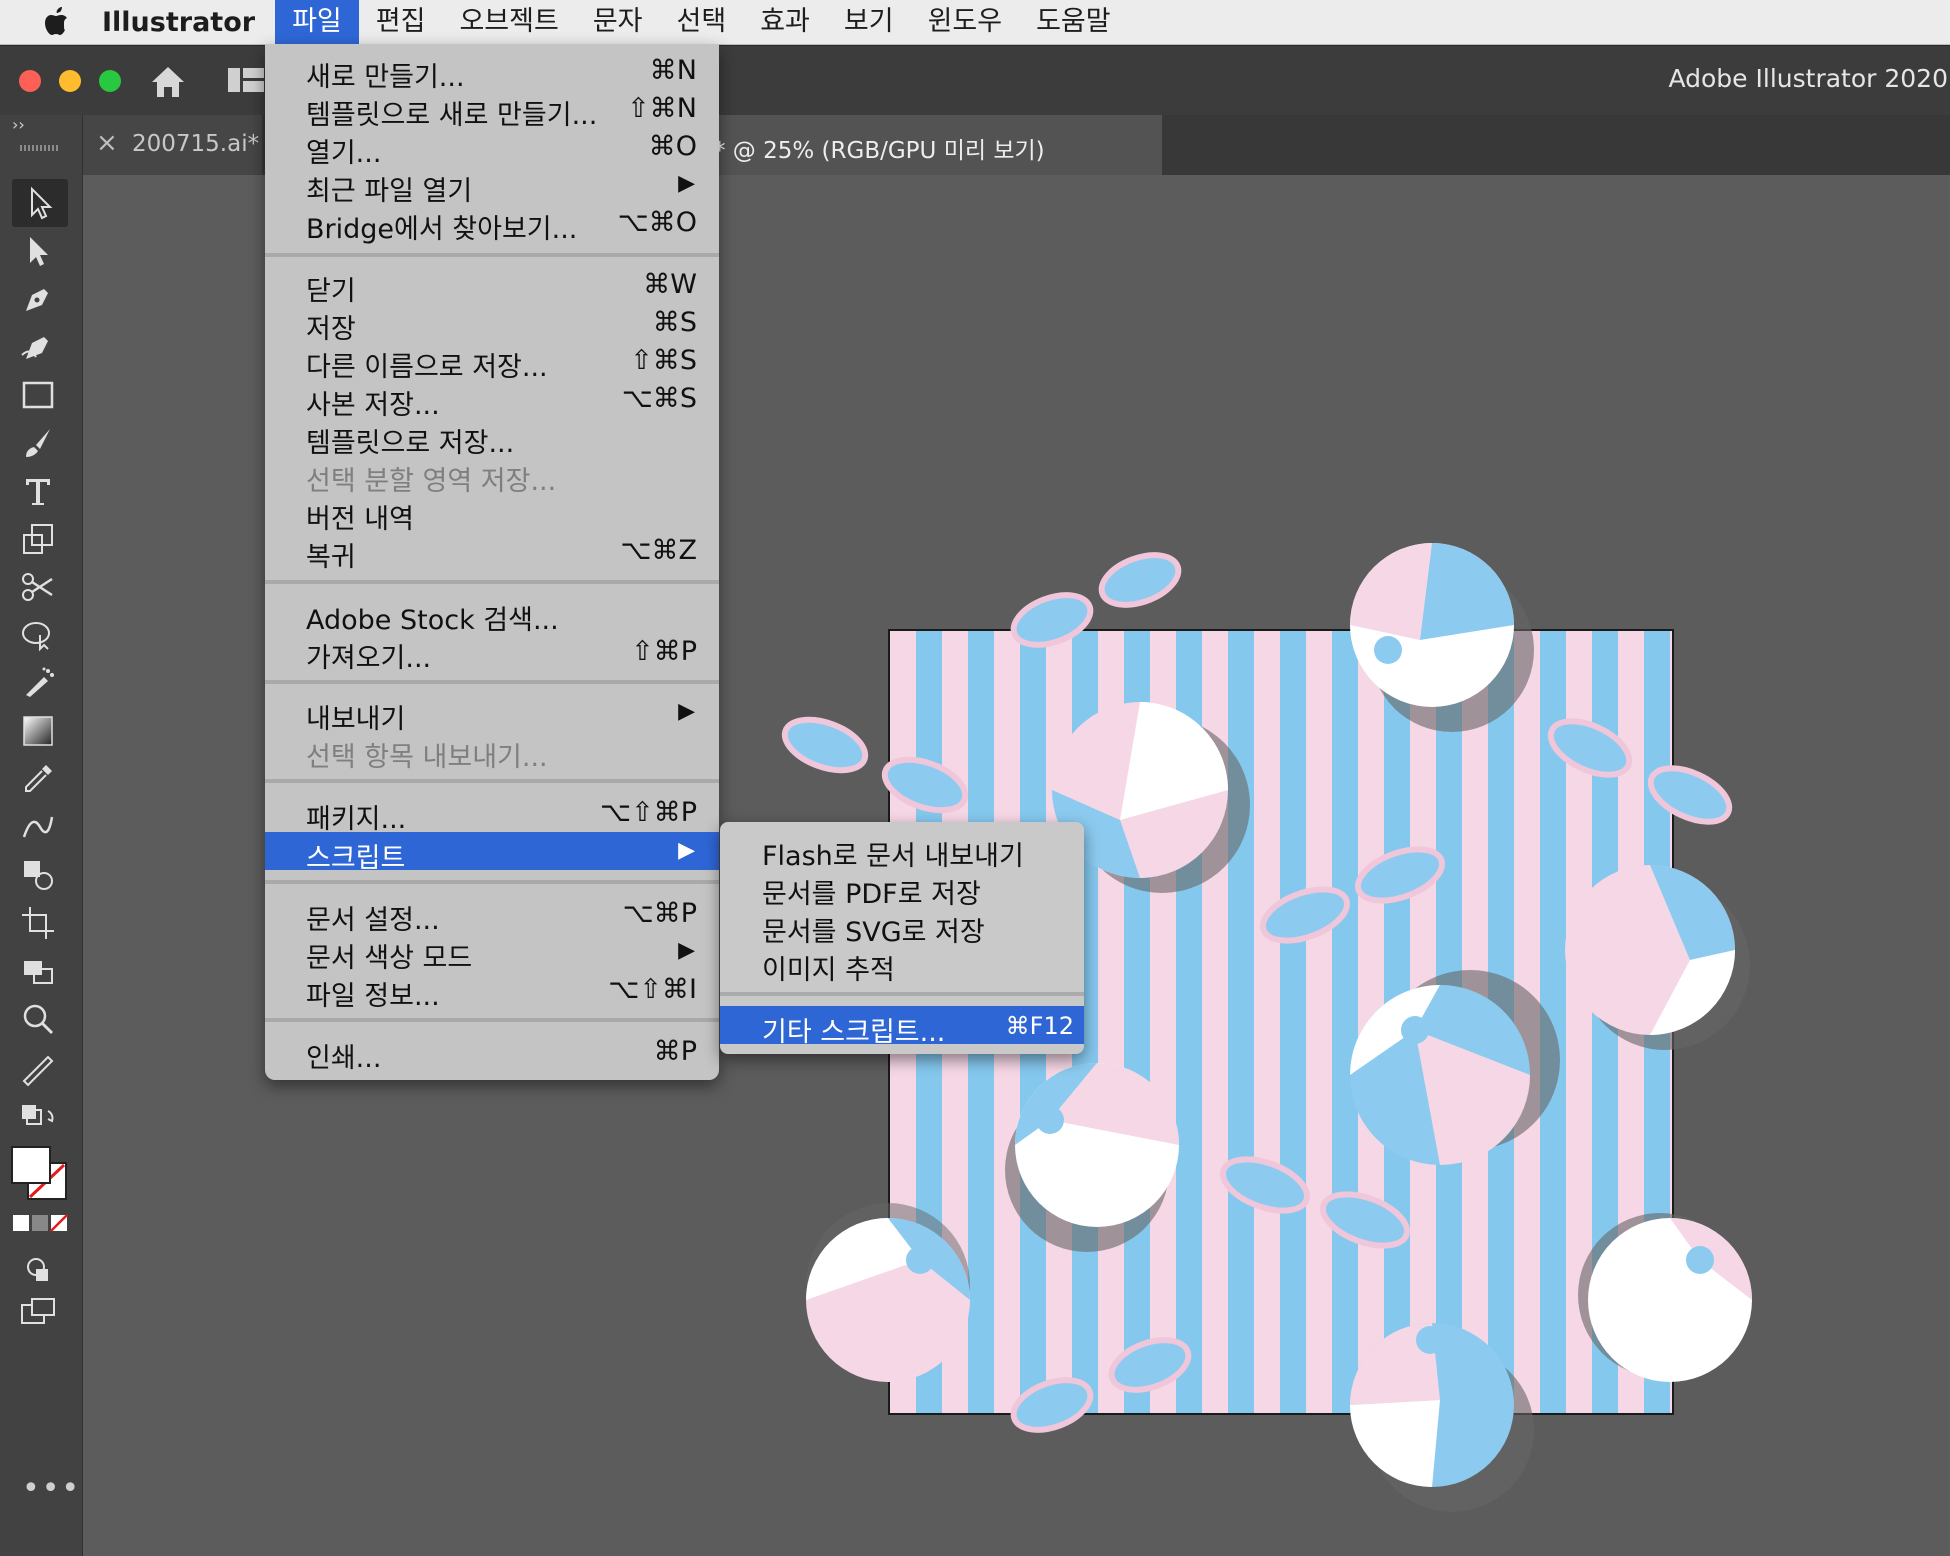 This screenshot has width=1950, height=1556. What do you see at coordinates (356, 858) in the screenshot?
I see `menu-item-label: 스크립트` at bounding box center [356, 858].